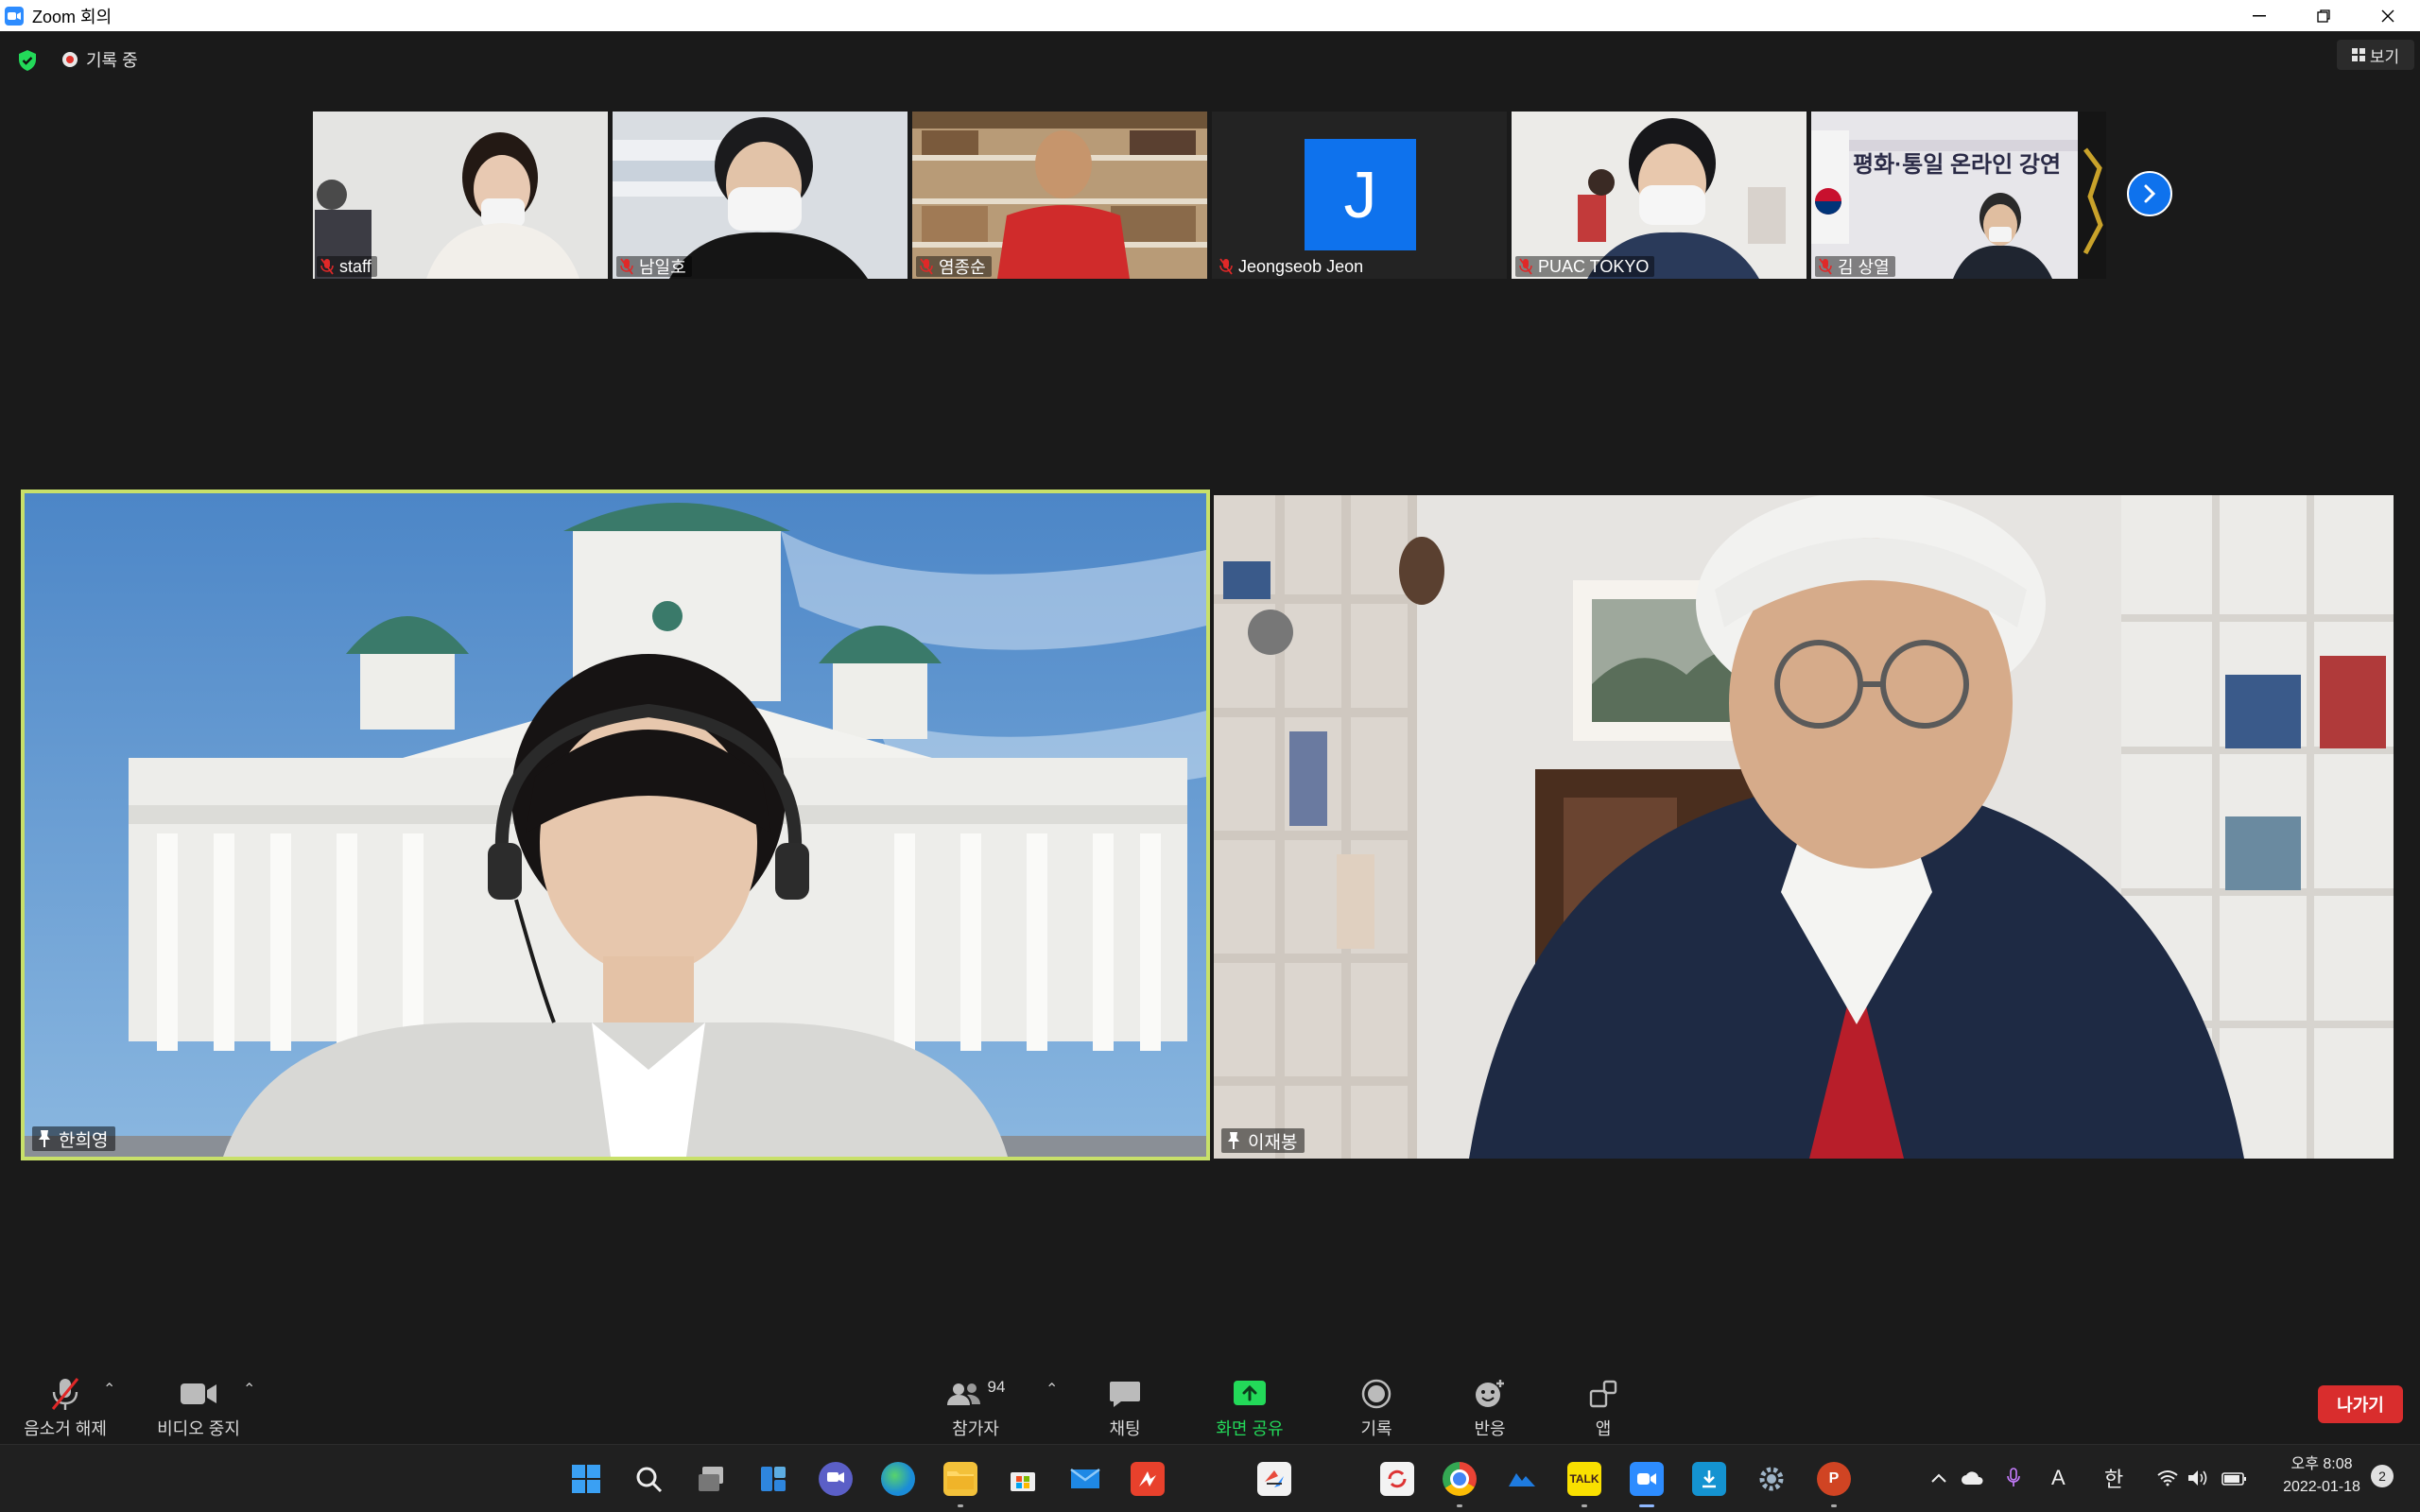 This screenshot has height=1512, width=2420. I want to click on banner-text: 평화·통일 온라인 강연, so click(1957, 165).